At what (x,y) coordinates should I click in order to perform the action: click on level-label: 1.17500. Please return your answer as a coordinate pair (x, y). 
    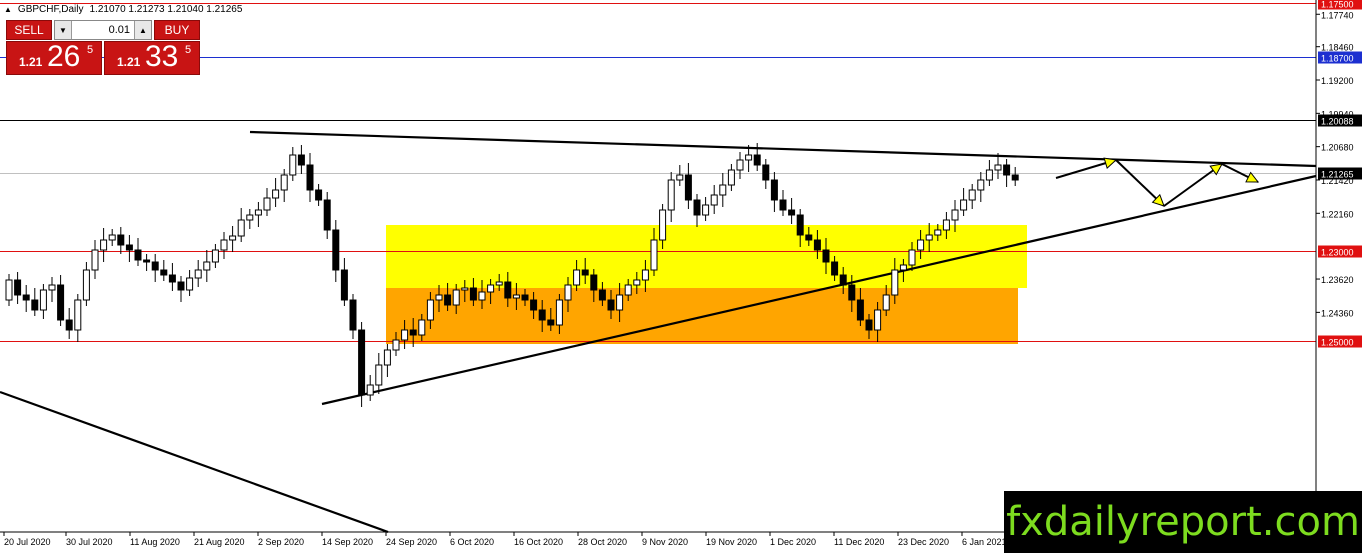
    Looking at the image, I should click on (1337, 5).